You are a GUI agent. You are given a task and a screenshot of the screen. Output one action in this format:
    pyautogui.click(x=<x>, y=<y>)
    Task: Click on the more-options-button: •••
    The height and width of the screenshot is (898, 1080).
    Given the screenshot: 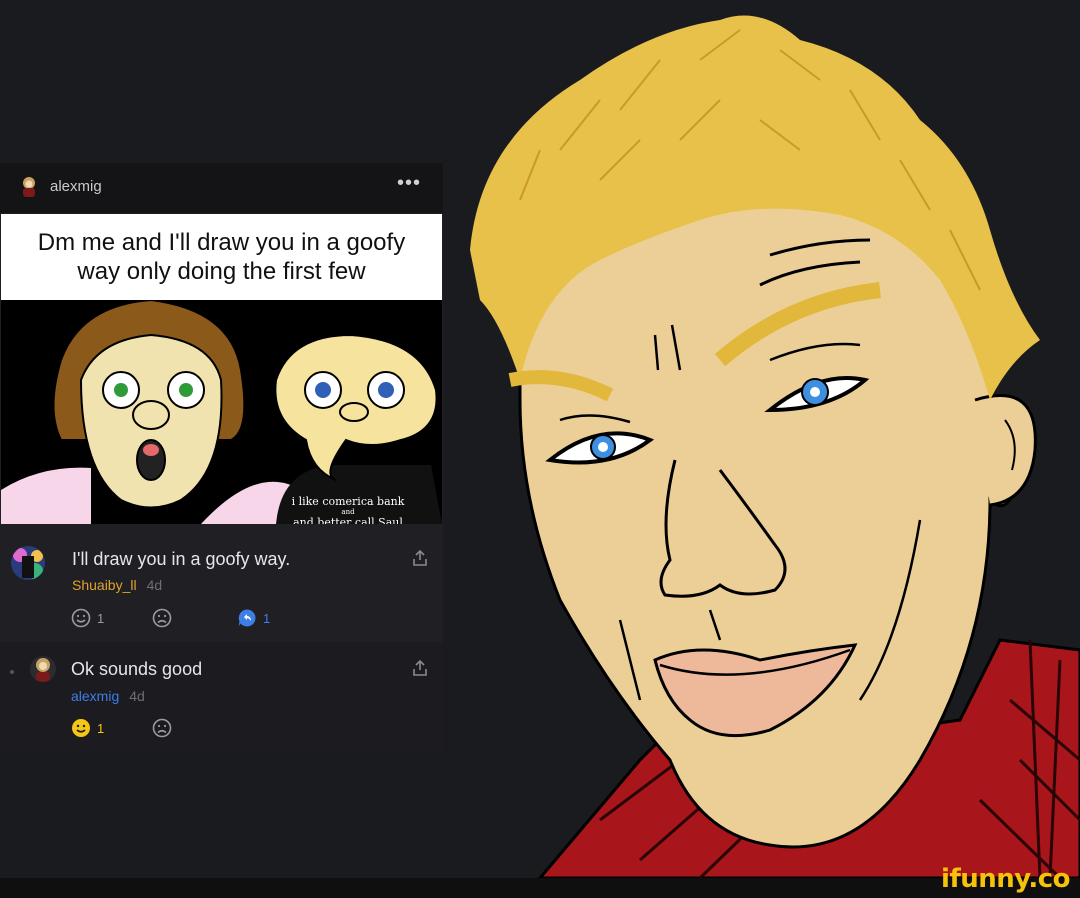 What is the action you would take?
    pyautogui.click(x=409, y=183)
    